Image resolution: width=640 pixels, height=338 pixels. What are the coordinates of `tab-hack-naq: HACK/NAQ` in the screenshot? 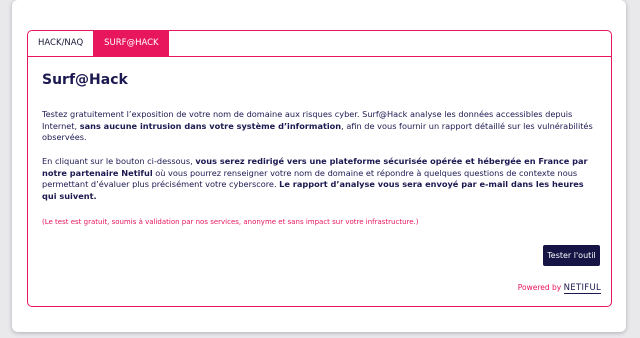 It's located at (61, 43).